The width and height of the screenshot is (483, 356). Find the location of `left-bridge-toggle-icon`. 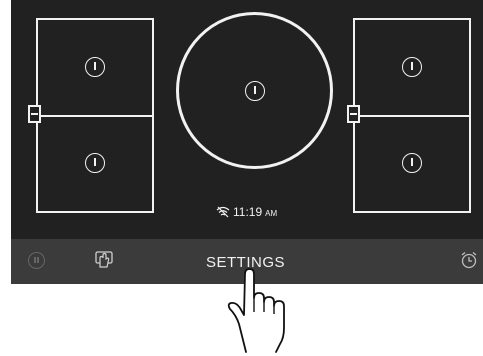

left-bridge-toggle-icon is located at coordinates (34, 114).